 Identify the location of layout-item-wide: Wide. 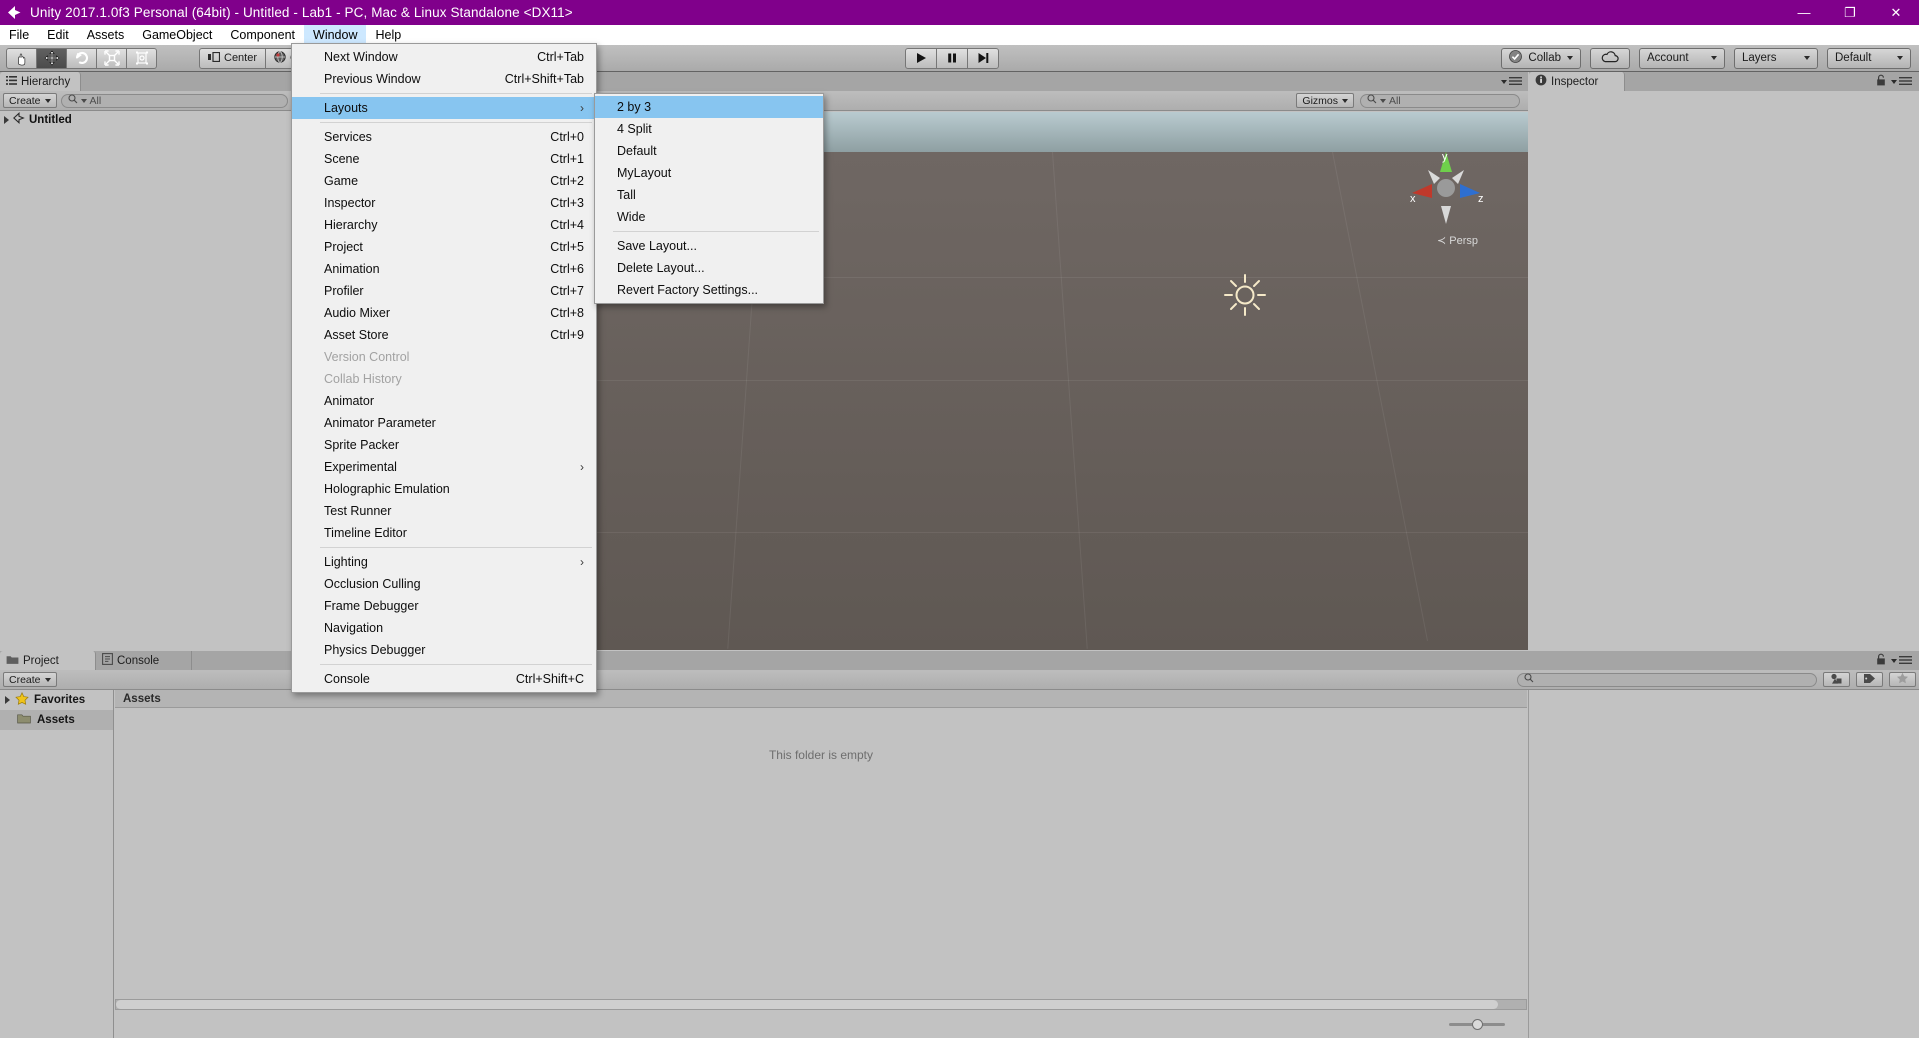
(709, 217).